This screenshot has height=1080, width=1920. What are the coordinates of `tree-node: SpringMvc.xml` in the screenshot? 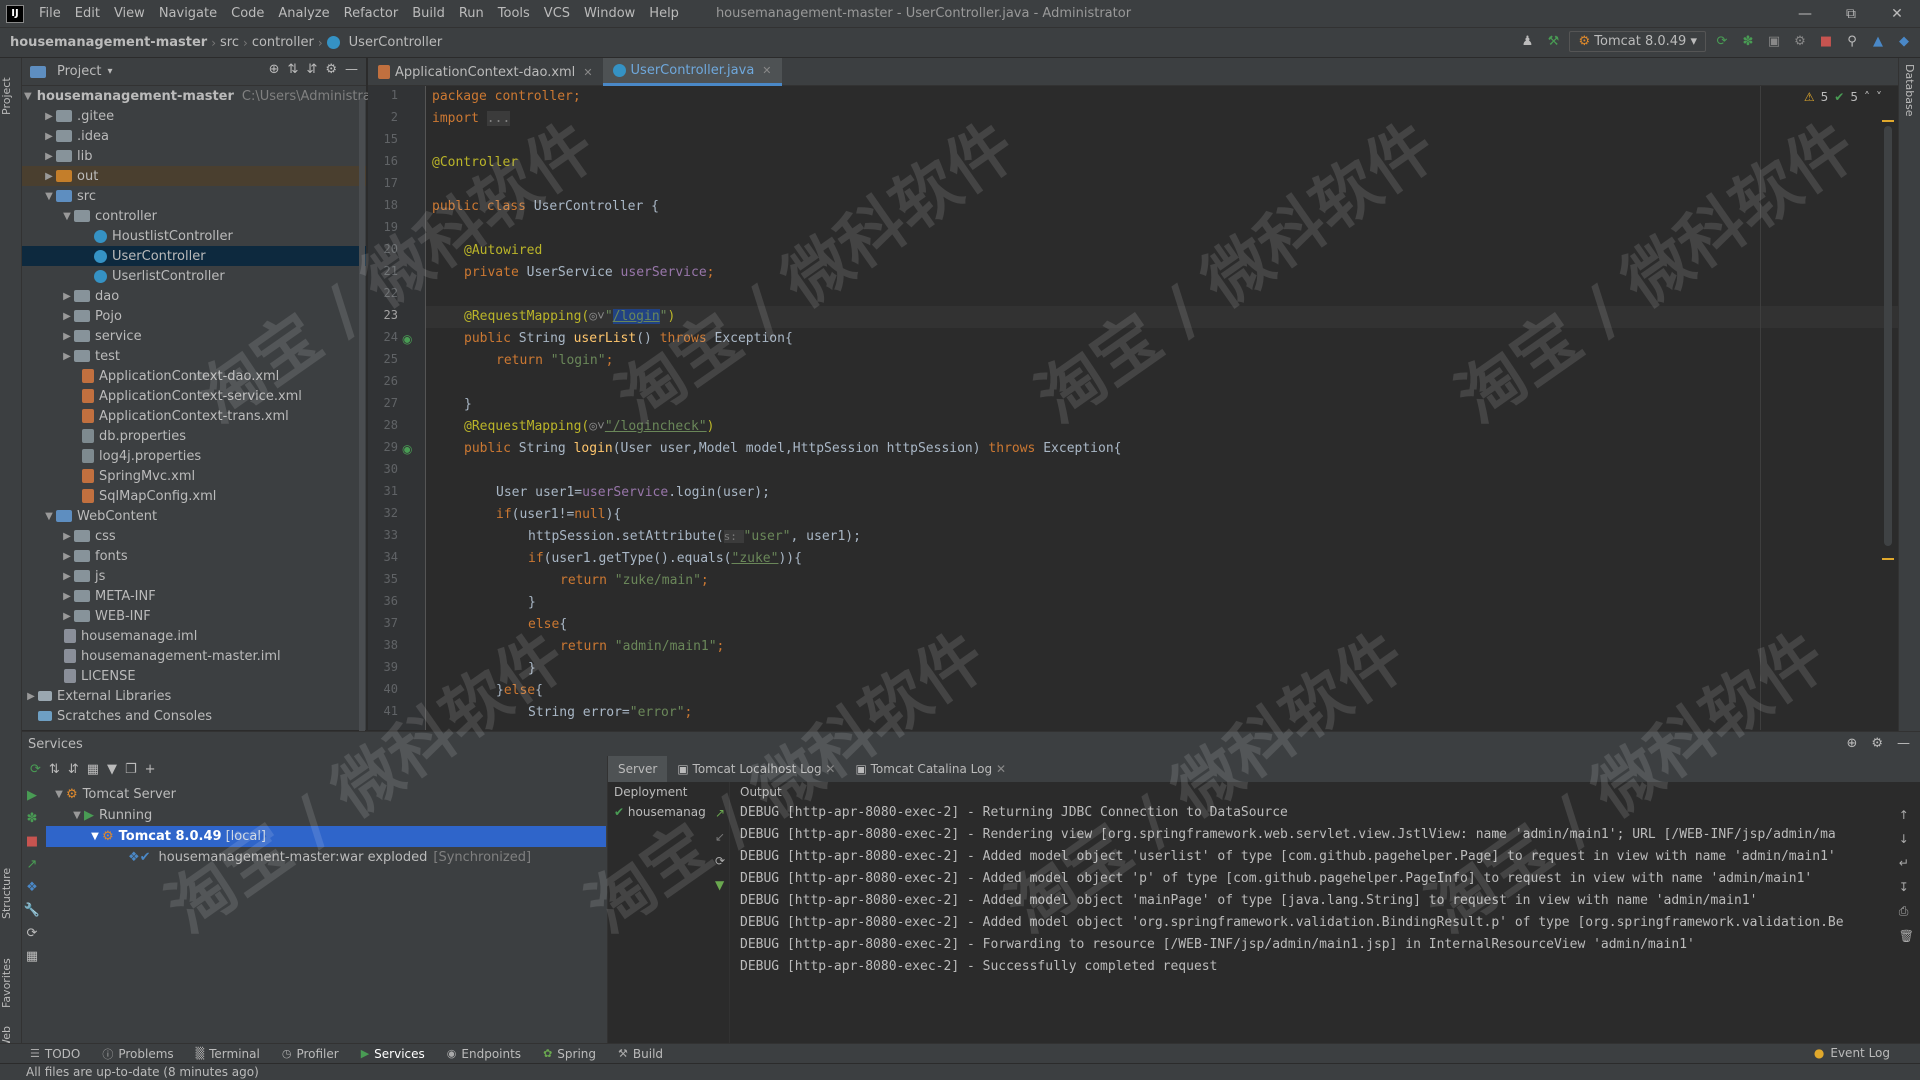 It's located at (194, 476).